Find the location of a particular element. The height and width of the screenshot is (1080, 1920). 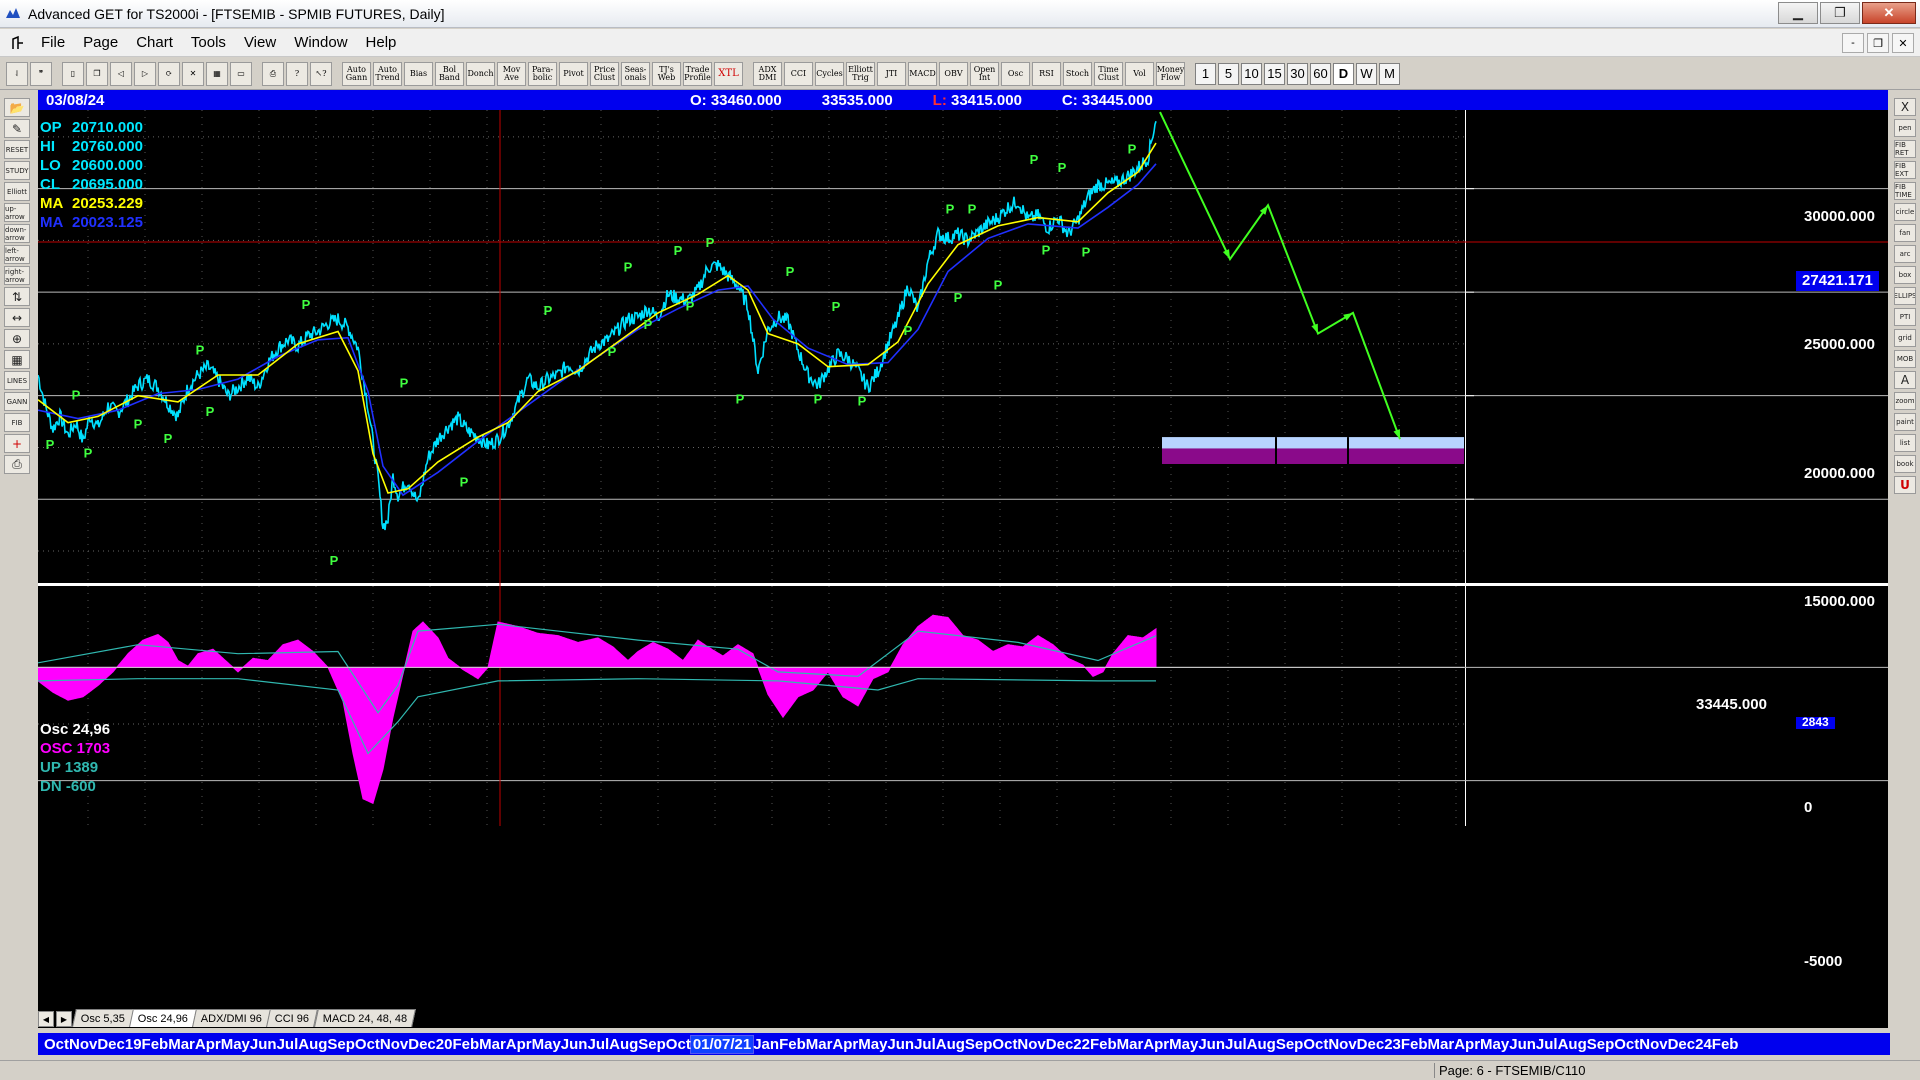

study-button-bol-band: Bol Band is located at coordinates (449, 73).